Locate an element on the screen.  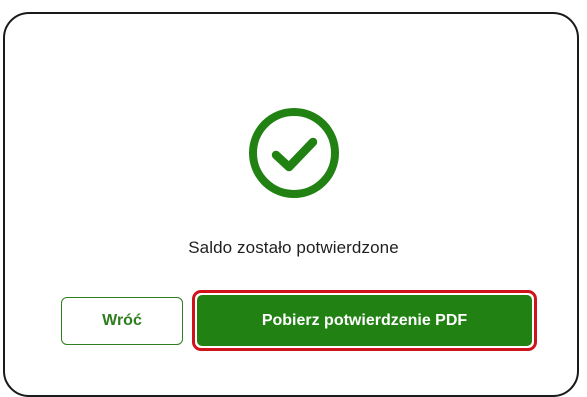
download-pdf-button: Pobierz potwierdzenie PDF is located at coordinates (364, 320).